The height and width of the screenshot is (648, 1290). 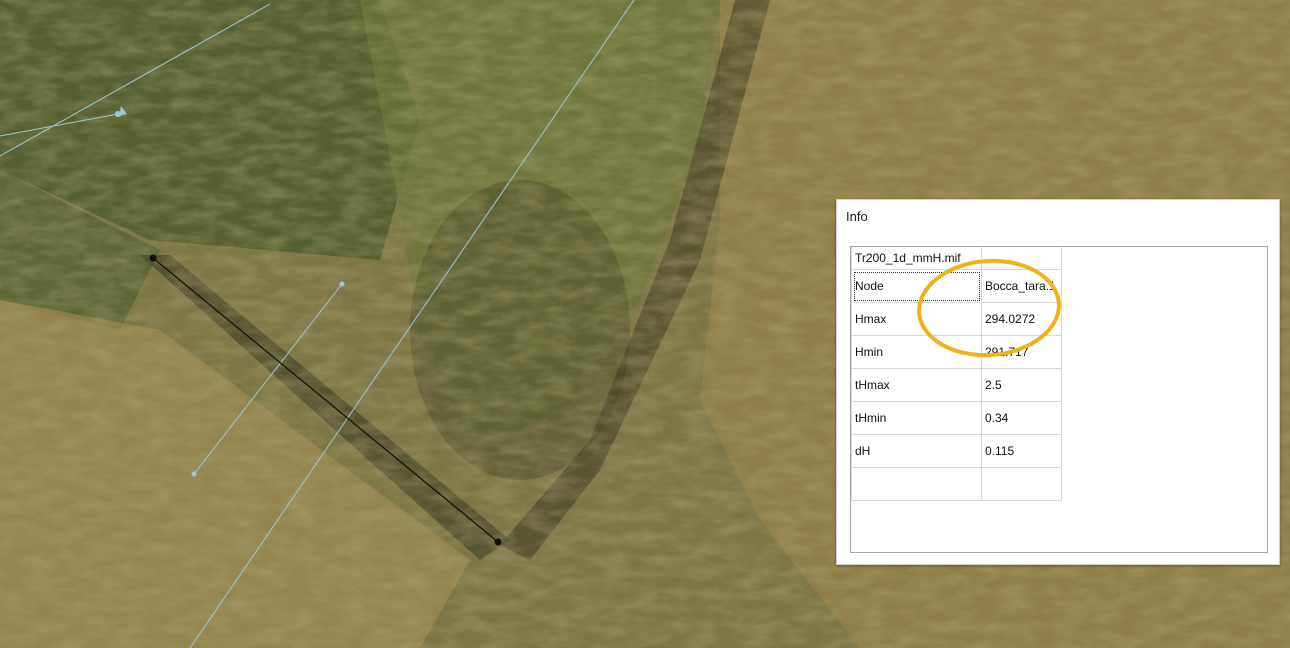 I want to click on row-value-cell: Bocca_tara.1, so click(x=1021, y=286).